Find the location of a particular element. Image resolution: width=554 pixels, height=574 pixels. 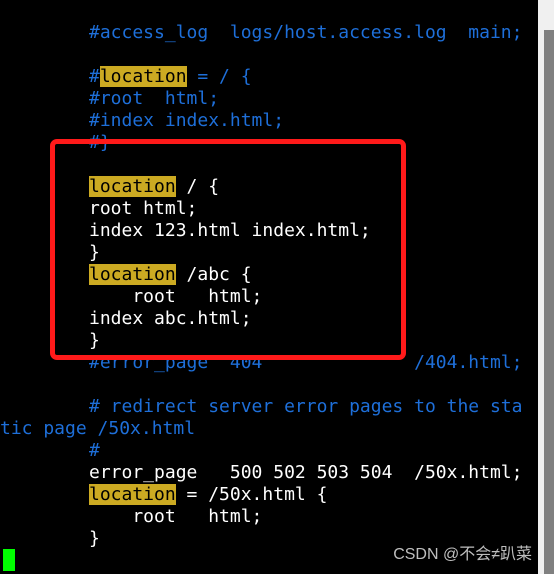

code-span: / { is located at coordinates (197, 186).